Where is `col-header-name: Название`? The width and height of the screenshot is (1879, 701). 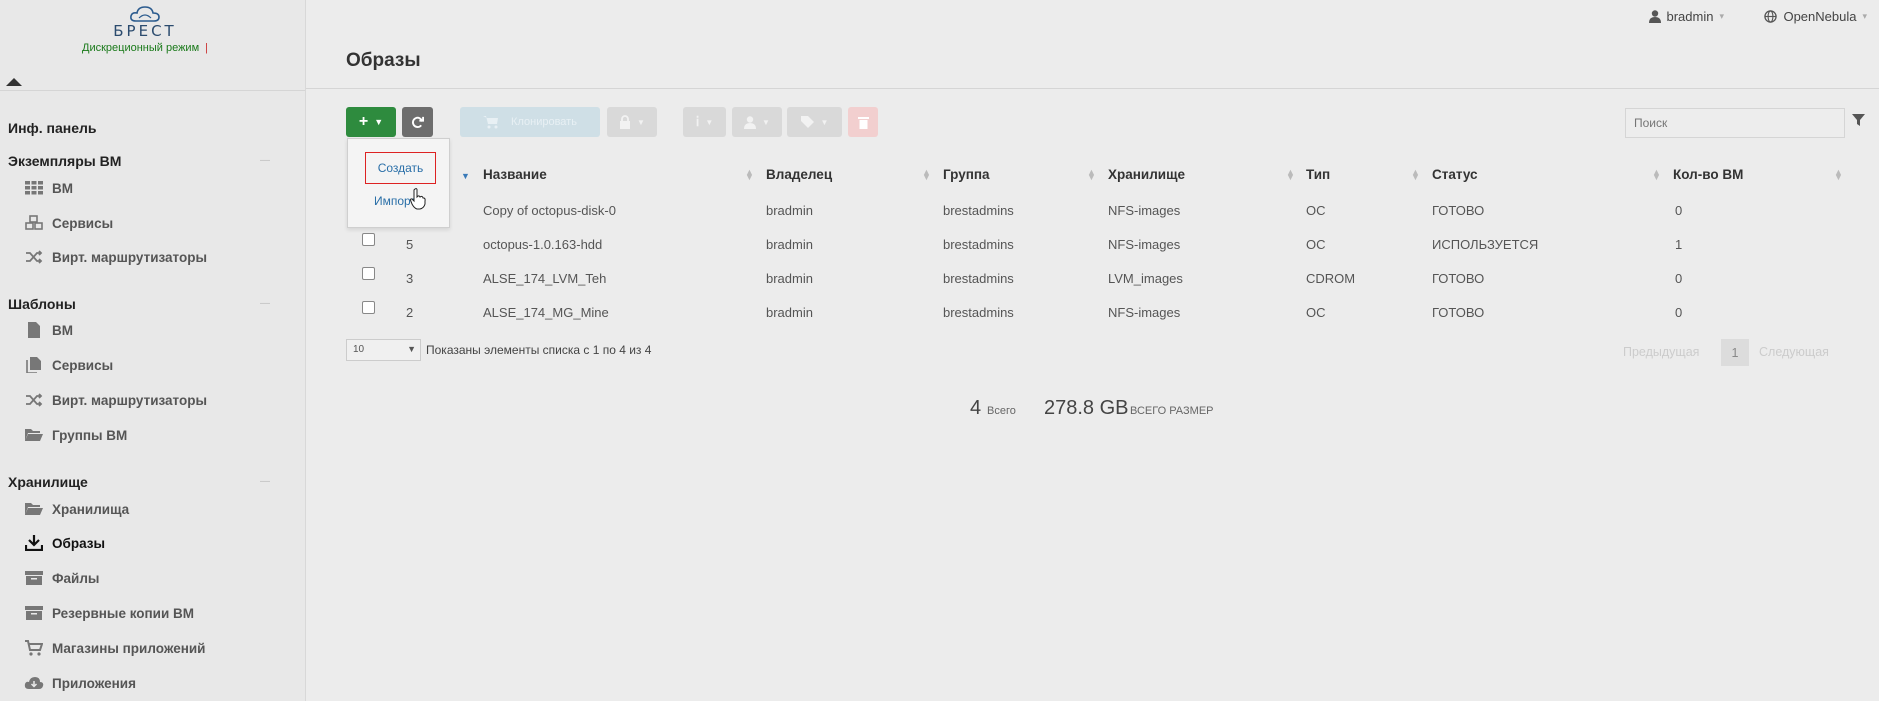
col-header-name: Название is located at coordinates (515, 174).